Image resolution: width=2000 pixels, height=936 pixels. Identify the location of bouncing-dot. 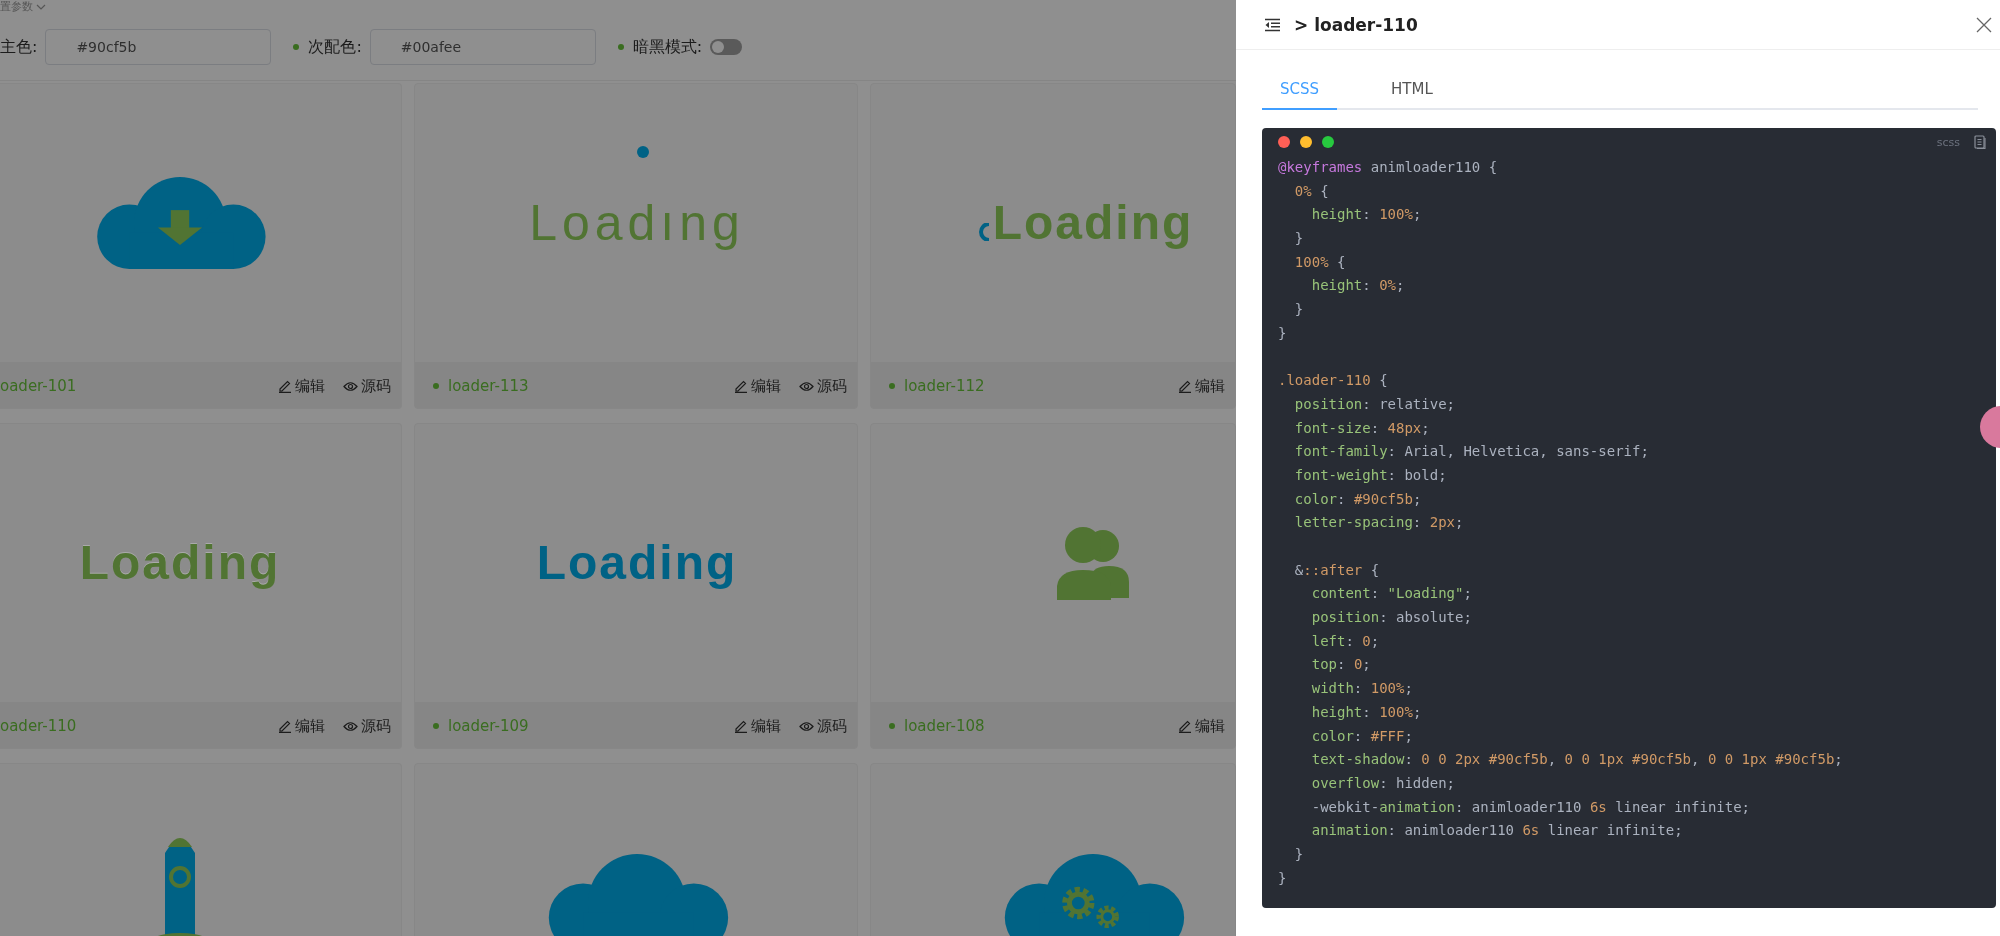
(643, 152).